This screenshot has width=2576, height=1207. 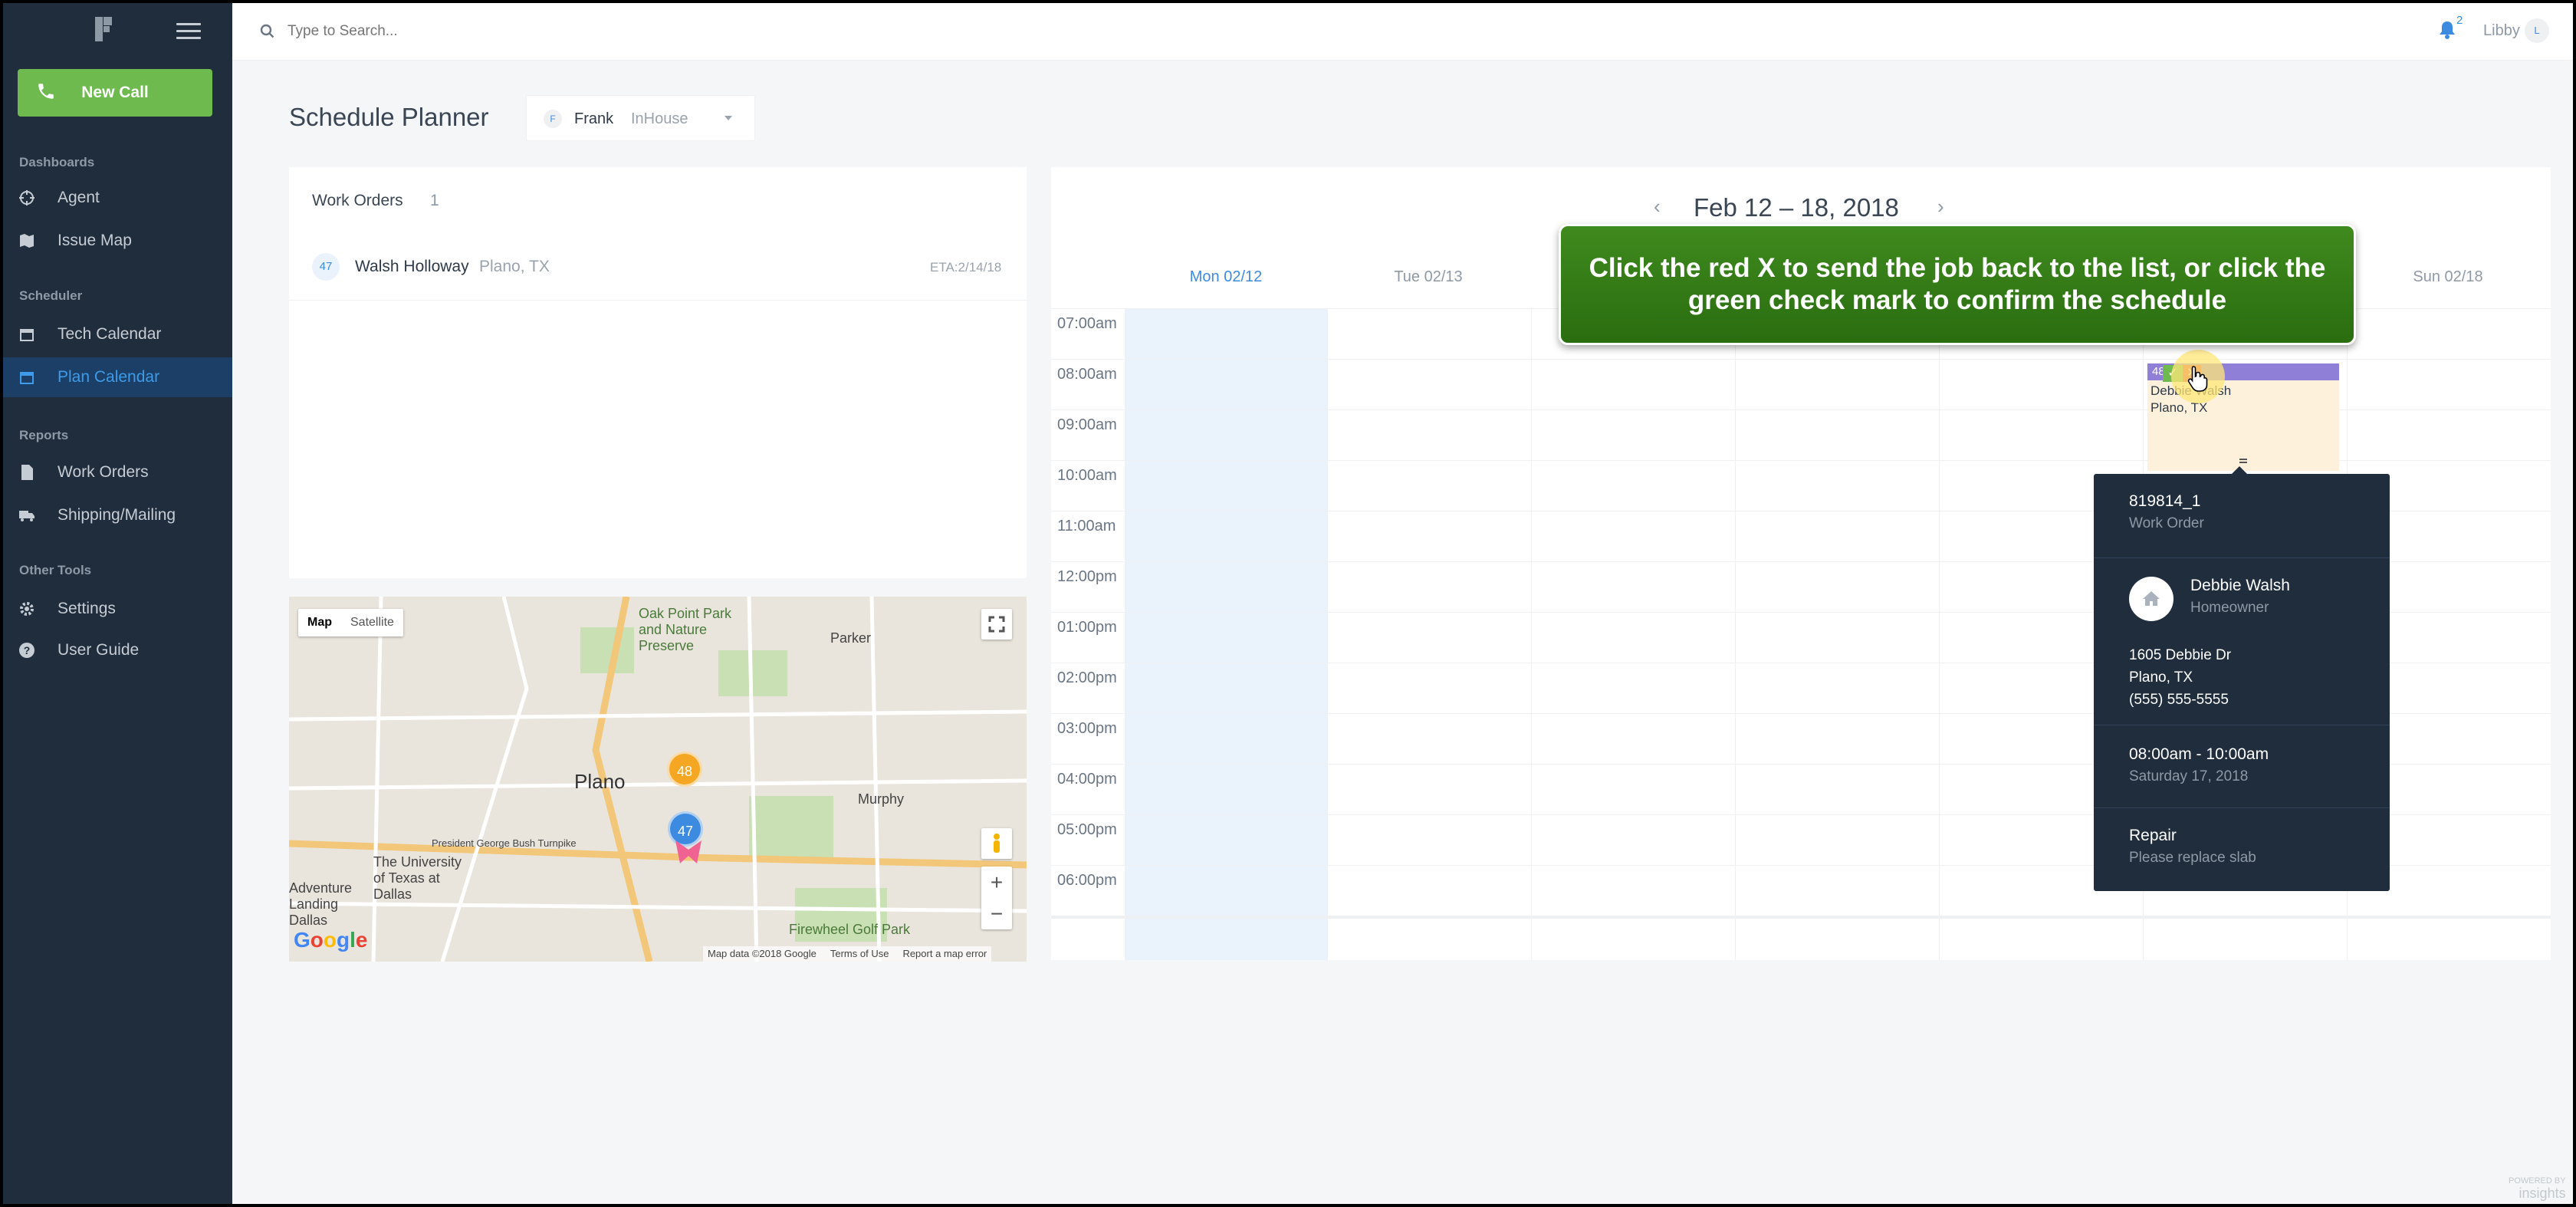 I want to click on section-scheduler: Scheduler, so click(x=51, y=295).